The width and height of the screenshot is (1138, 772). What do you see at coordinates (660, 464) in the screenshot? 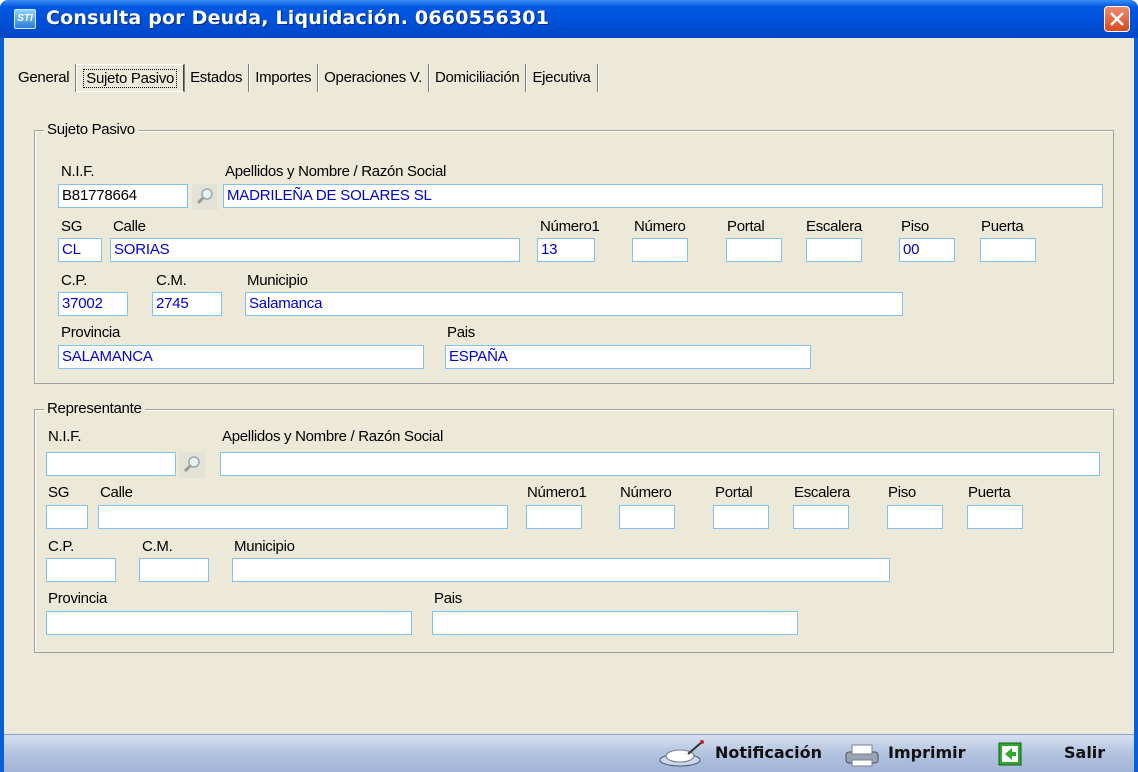
I see `rp-nombre-field` at bounding box center [660, 464].